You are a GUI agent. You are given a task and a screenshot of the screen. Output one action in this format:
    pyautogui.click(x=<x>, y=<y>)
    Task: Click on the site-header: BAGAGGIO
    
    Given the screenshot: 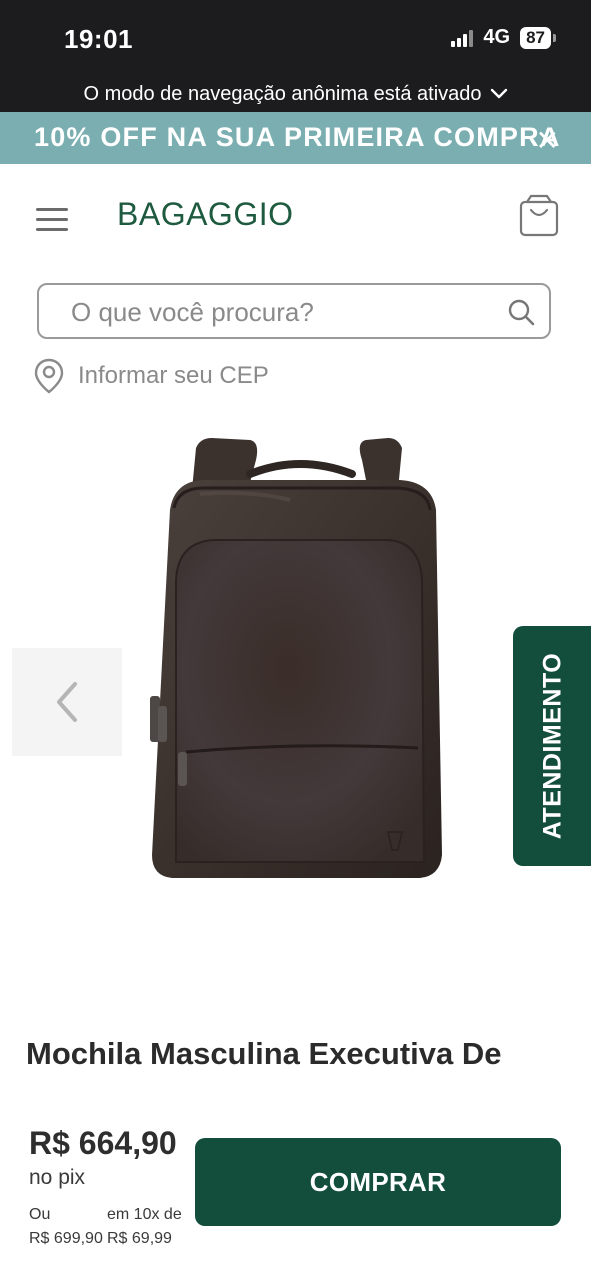 What is the action you would take?
    pyautogui.click(x=295, y=216)
    